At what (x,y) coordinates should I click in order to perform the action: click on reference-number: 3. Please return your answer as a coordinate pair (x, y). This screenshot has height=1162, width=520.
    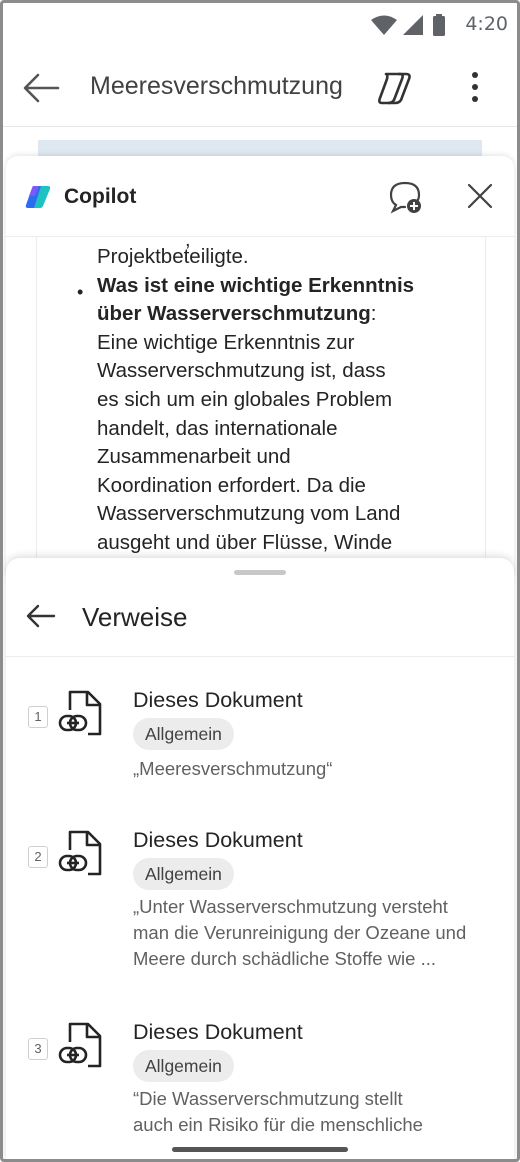
    Looking at the image, I should click on (38, 1049).